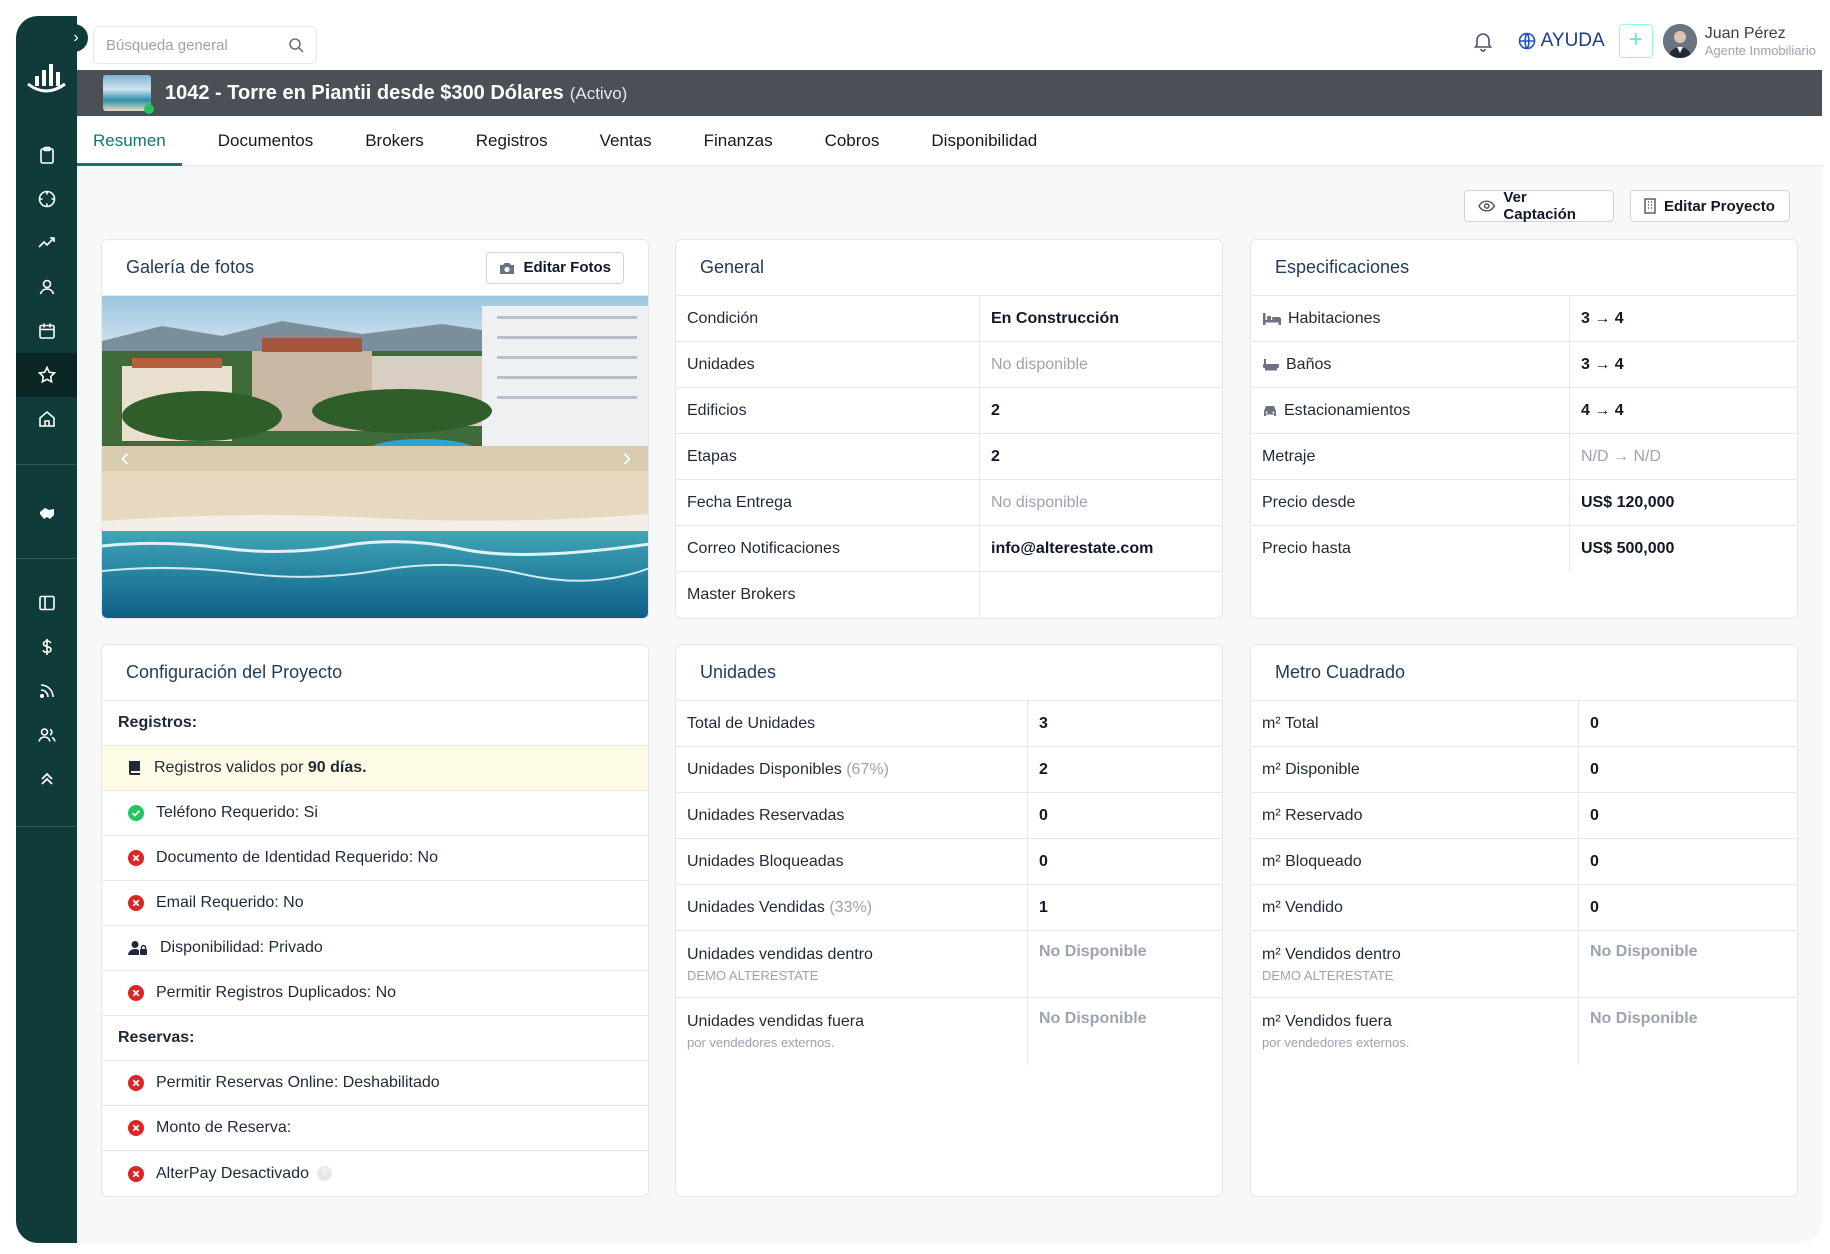 This screenshot has width=1830, height=1254. What do you see at coordinates (598, 93) in the screenshot?
I see `project-status: (Activo)` at bounding box center [598, 93].